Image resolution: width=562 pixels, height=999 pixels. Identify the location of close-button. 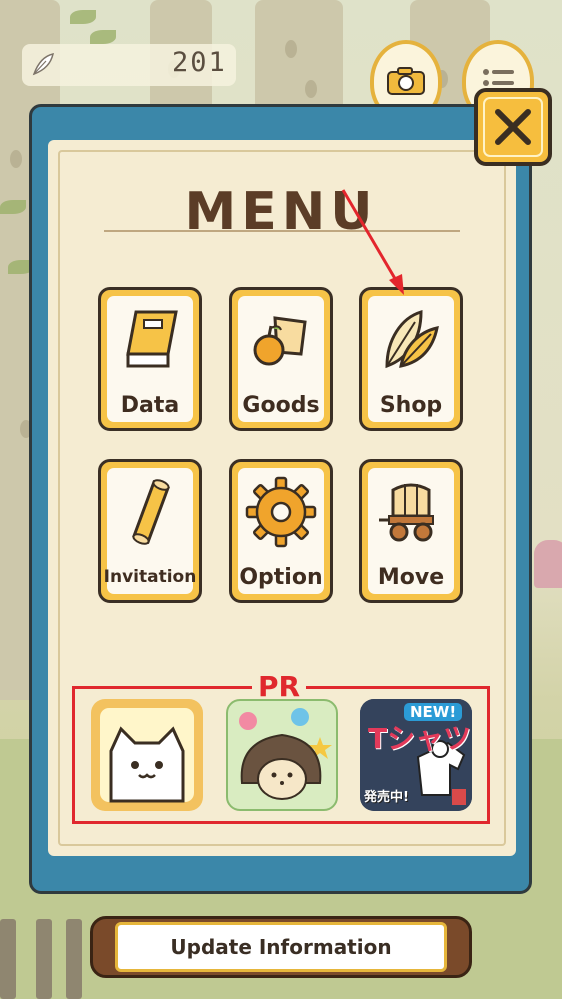
(513, 127).